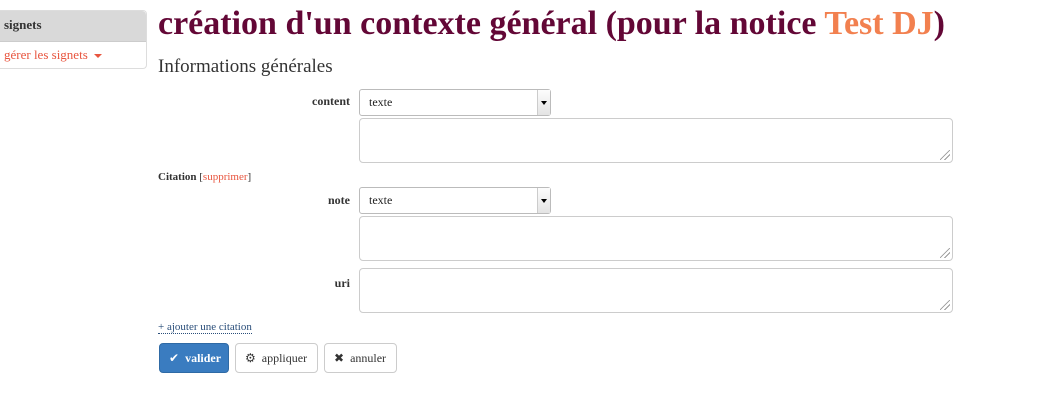 The image size is (1043, 406). What do you see at coordinates (73, 26) in the screenshot?
I see `bookmarks-header: signets` at bounding box center [73, 26].